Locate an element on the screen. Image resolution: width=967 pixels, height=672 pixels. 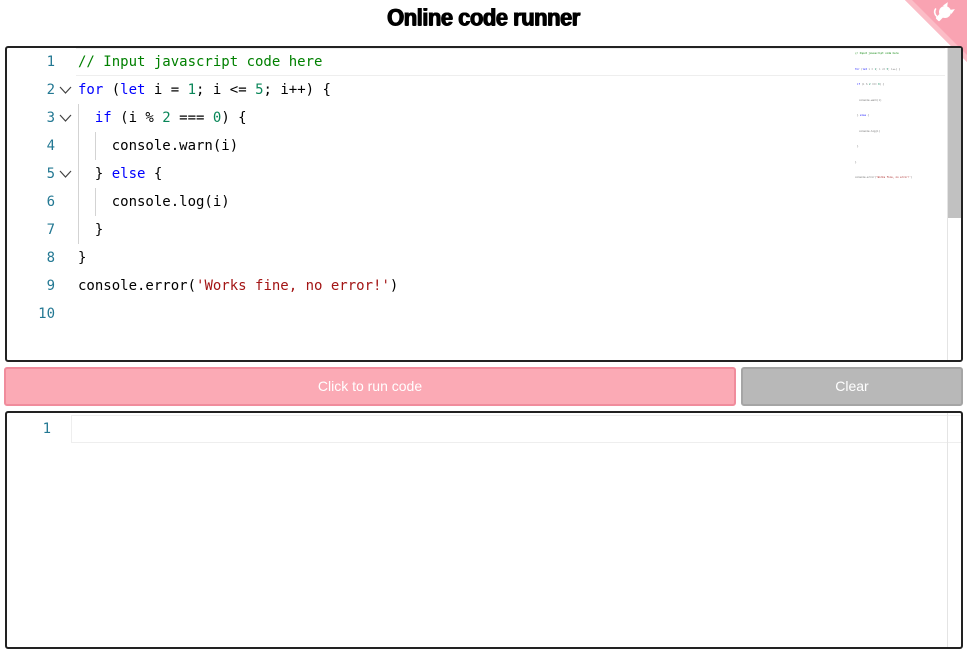
minimap-line: console.error('Works fine, no error!') is located at coordinates (883, 177).